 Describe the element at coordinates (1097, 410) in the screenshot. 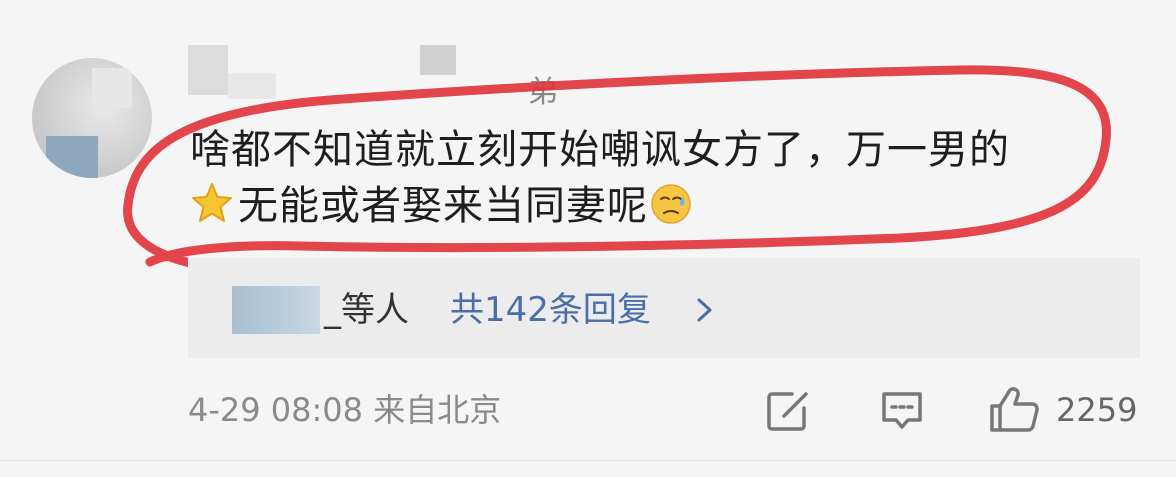

I see `like-count: 2259` at that location.